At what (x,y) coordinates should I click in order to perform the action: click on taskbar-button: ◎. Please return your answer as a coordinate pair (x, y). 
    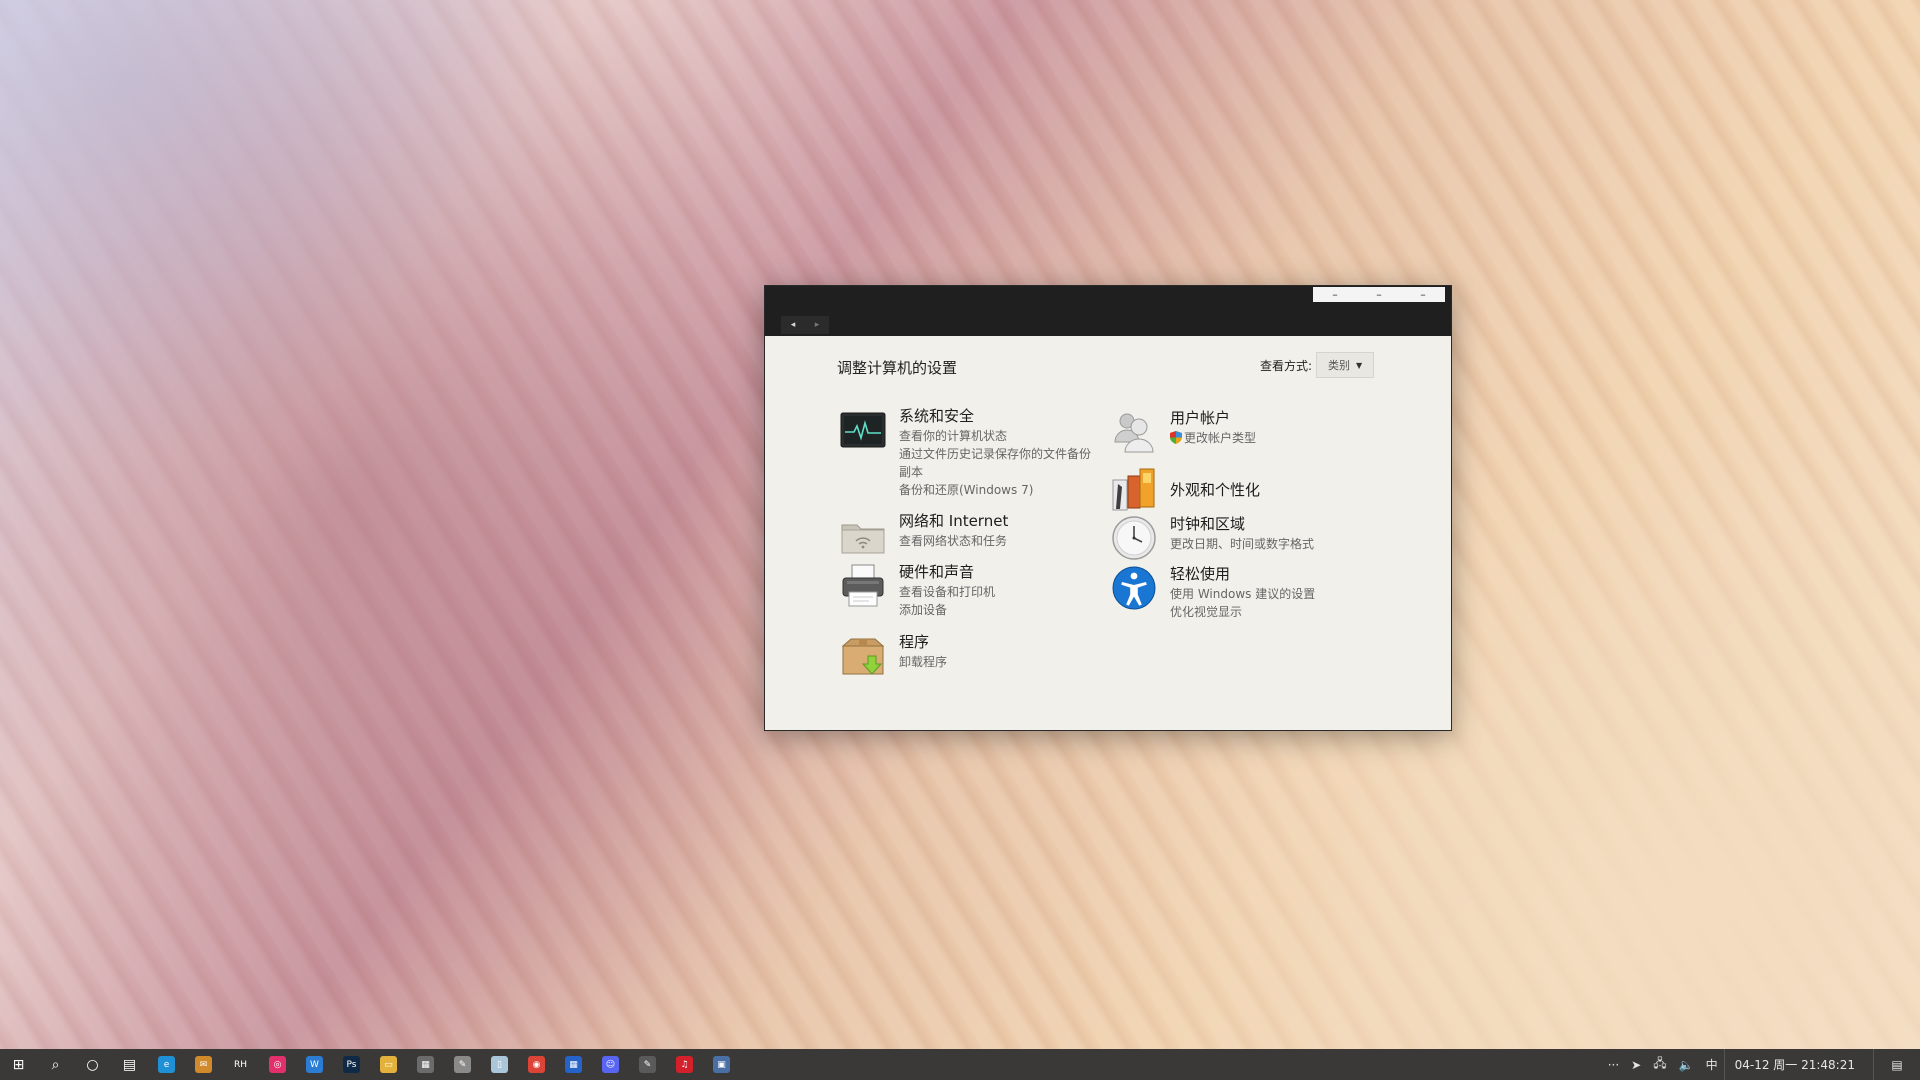
    Looking at the image, I should click on (277, 1064).